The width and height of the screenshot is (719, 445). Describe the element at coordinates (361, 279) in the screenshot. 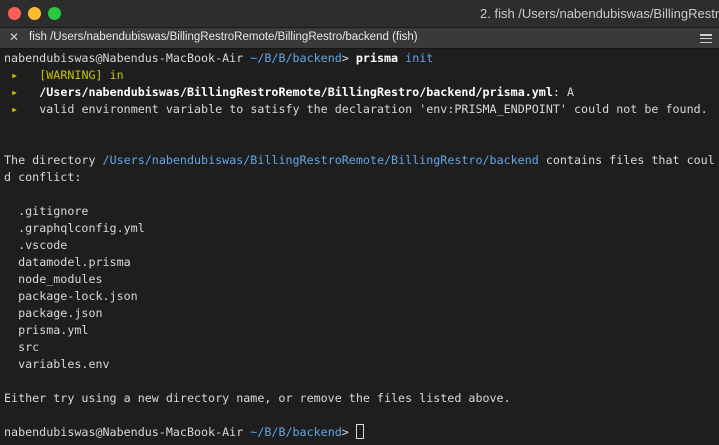

I see `file-list-item: node_modules` at that location.